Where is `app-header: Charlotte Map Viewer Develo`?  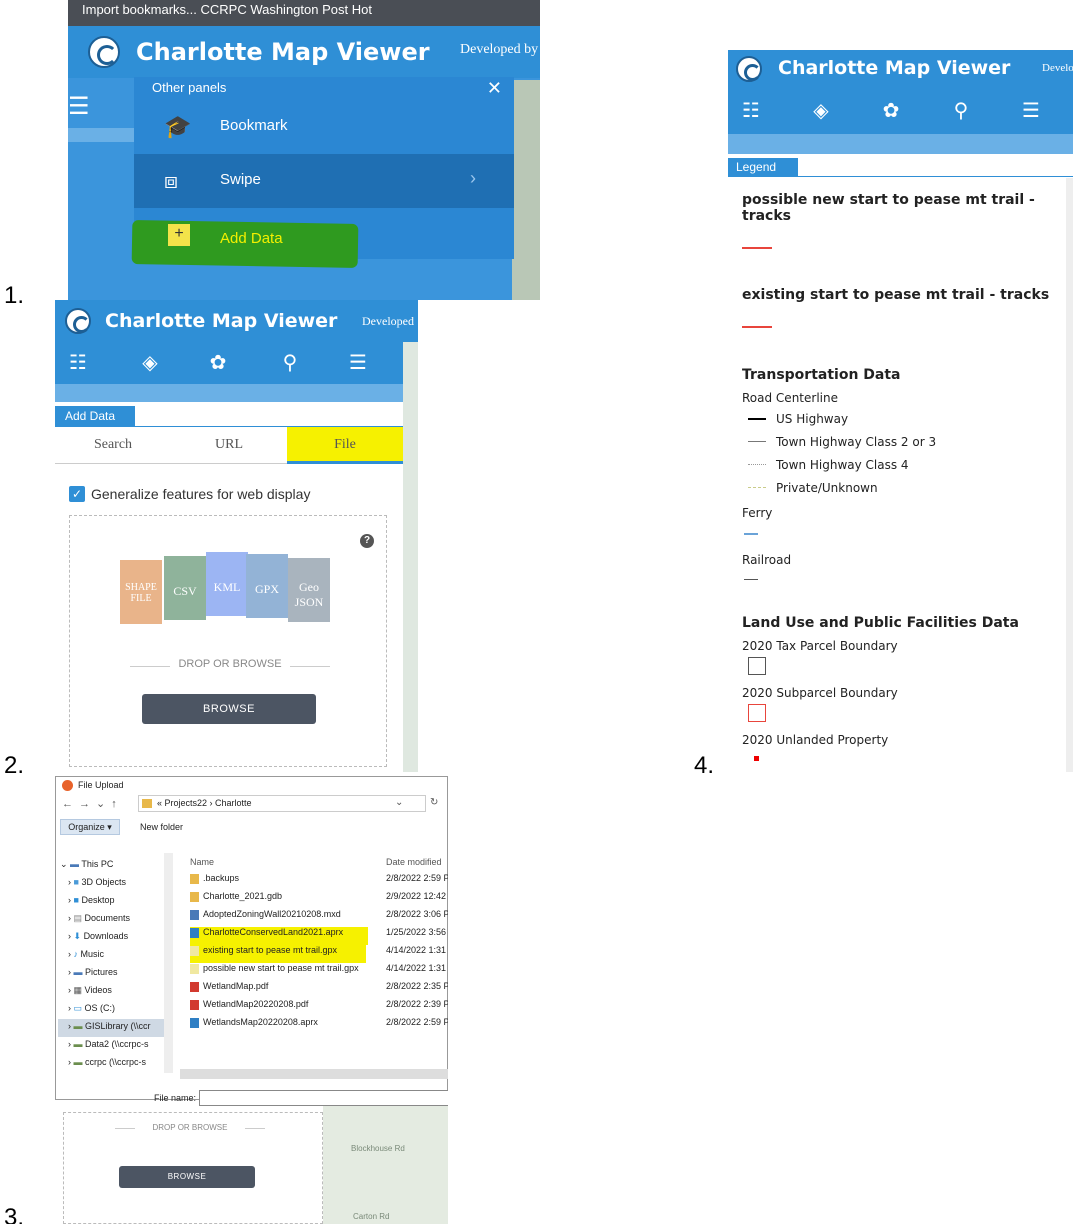
app-header: Charlotte Map Viewer Develo is located at coordinates (900, 69).